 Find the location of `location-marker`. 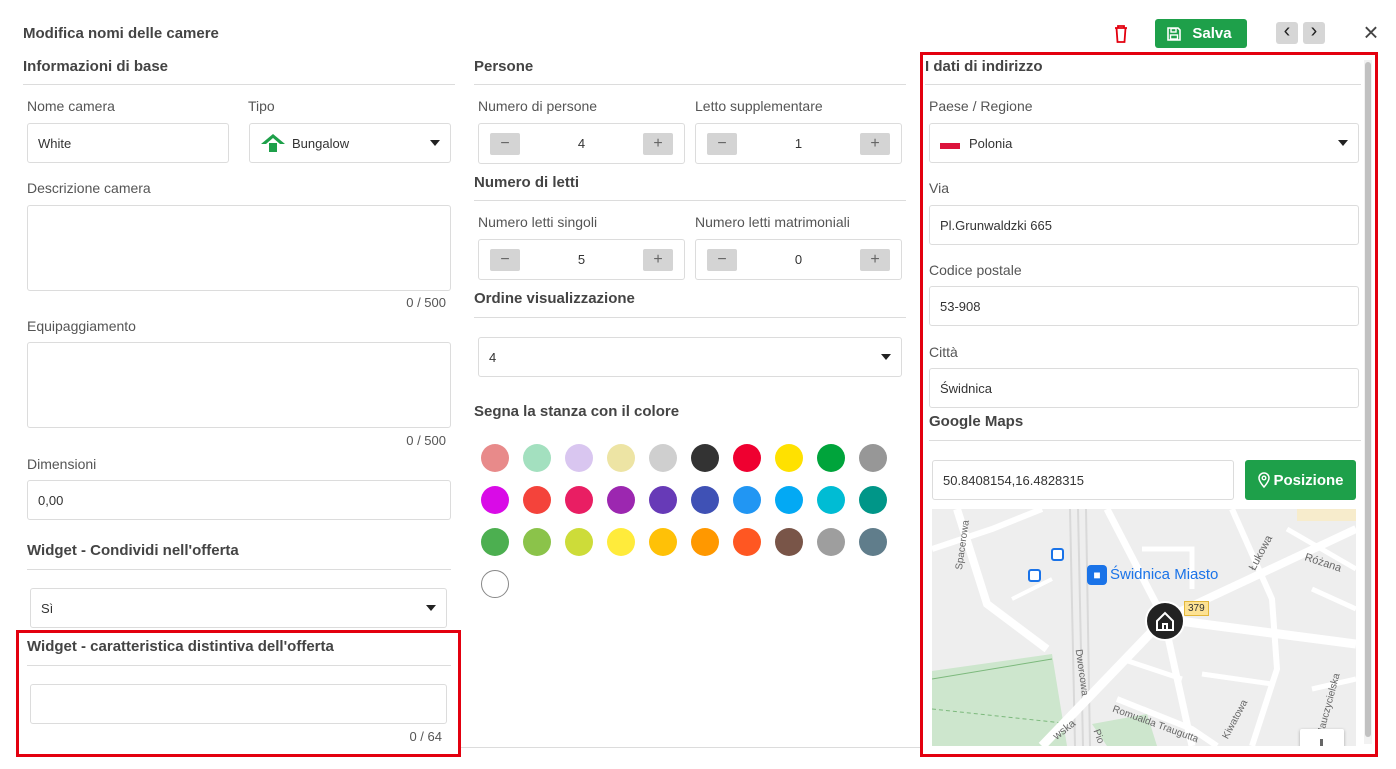

location-marker is located at coordinates (1165, 621).